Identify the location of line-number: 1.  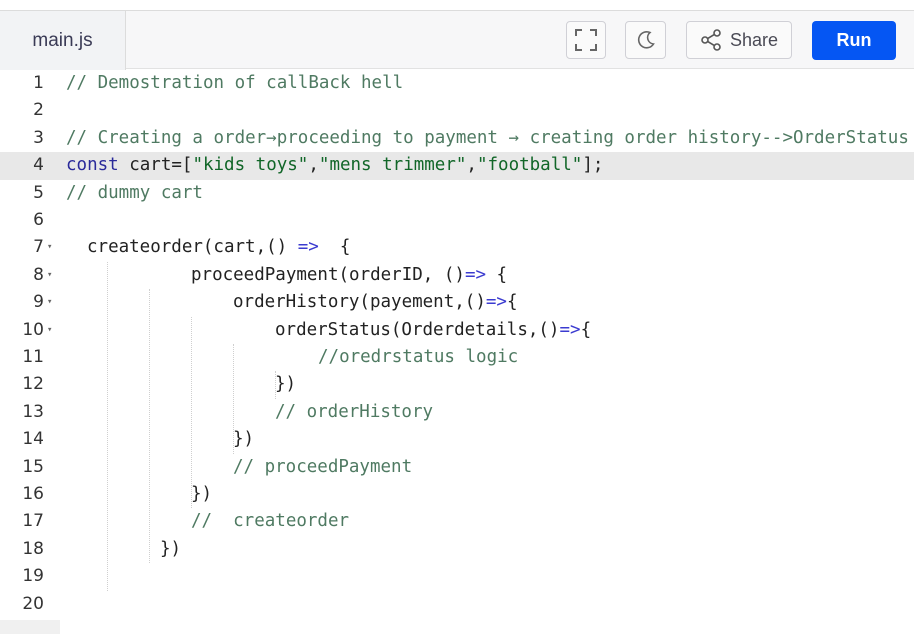
(38, 83).